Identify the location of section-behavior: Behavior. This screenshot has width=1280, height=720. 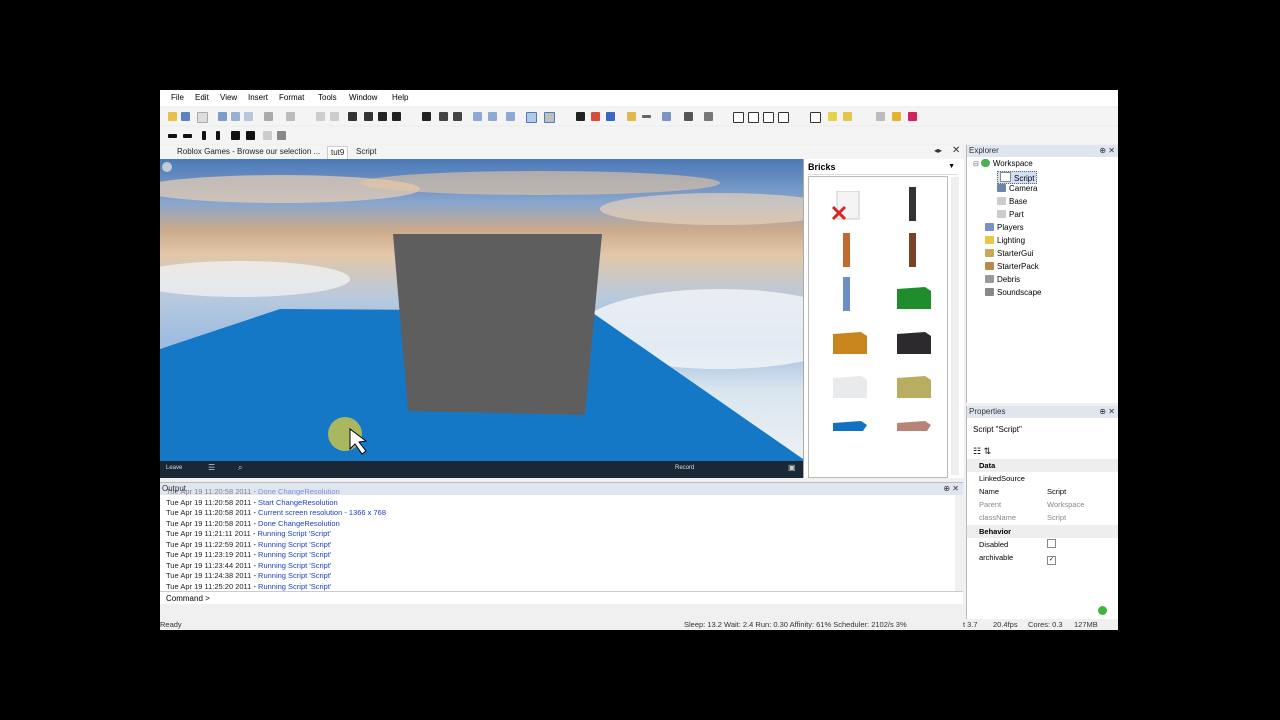
(1042, 531).